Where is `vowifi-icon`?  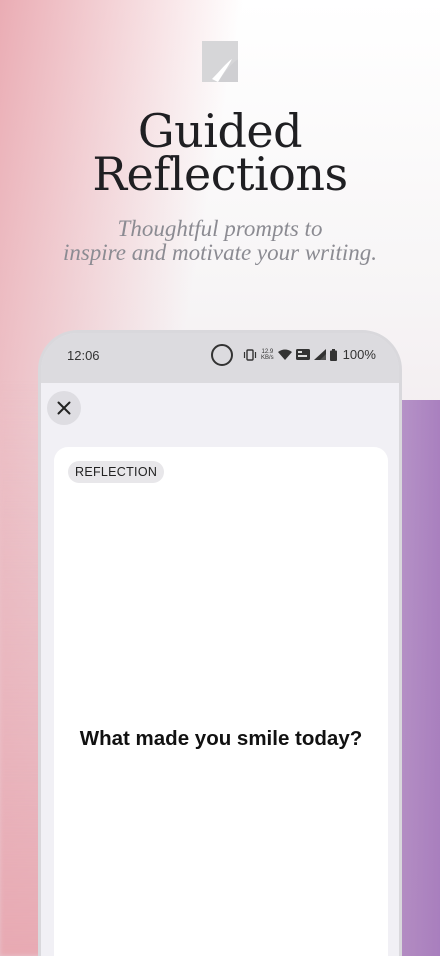
vowifi-icon is located at coordinates (302, 354).